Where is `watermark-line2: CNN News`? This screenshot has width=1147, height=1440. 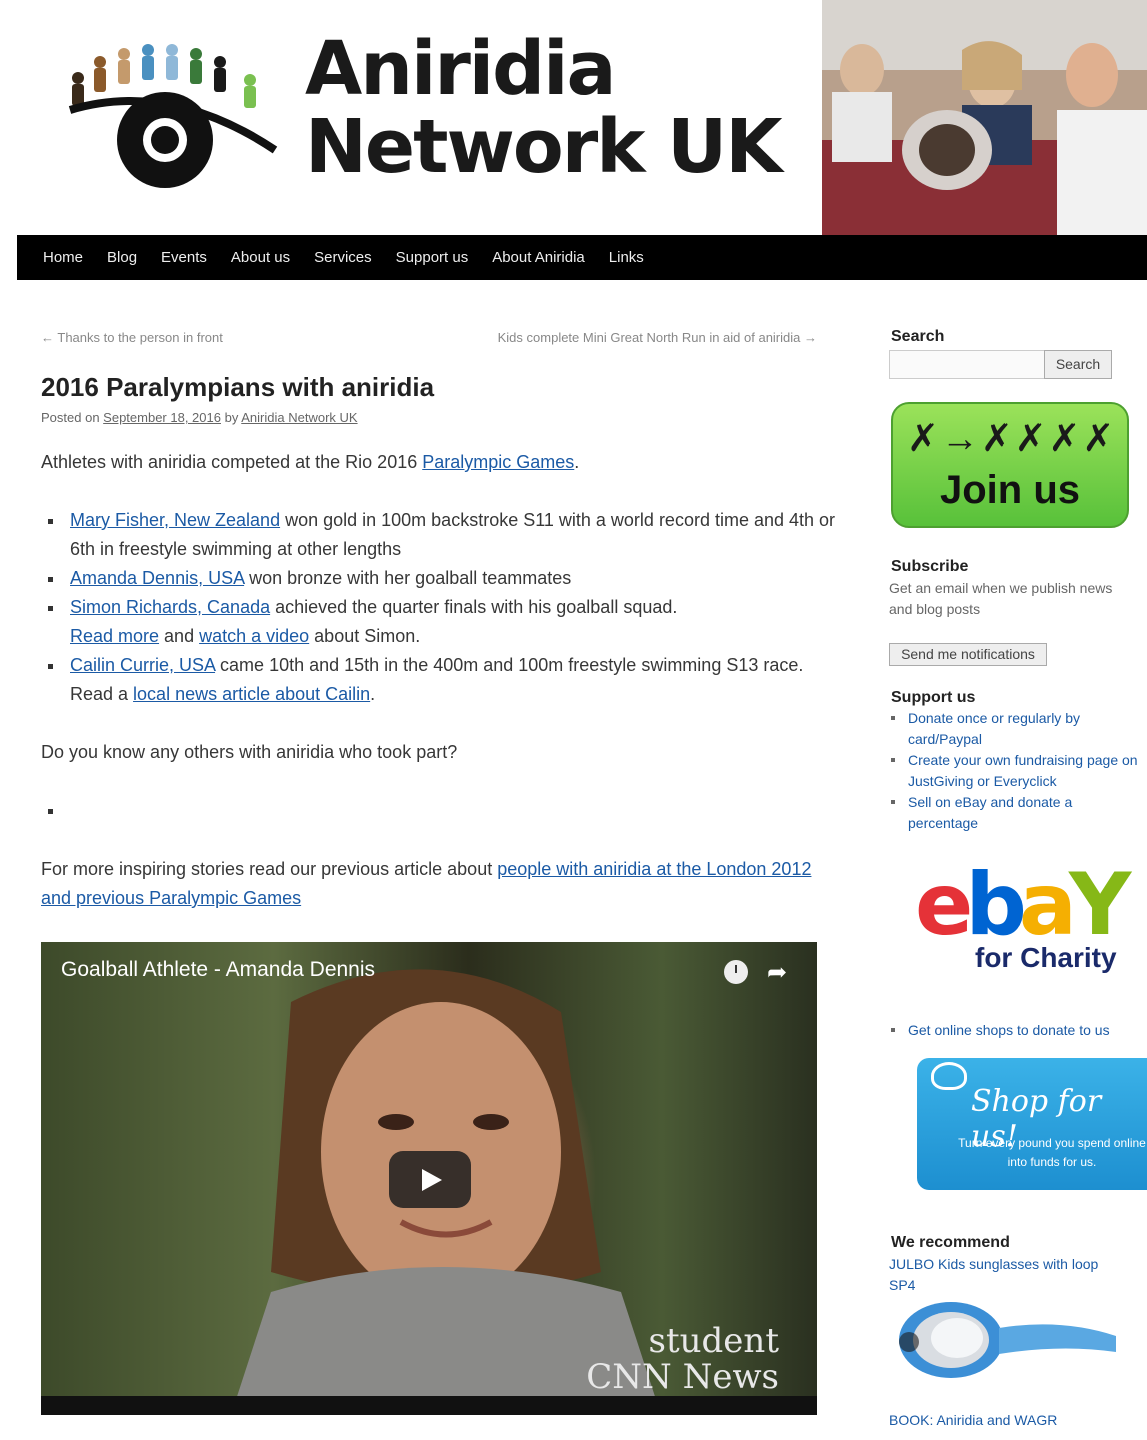
watermark-line2: CNN News is located at coordinates (682, 1377).